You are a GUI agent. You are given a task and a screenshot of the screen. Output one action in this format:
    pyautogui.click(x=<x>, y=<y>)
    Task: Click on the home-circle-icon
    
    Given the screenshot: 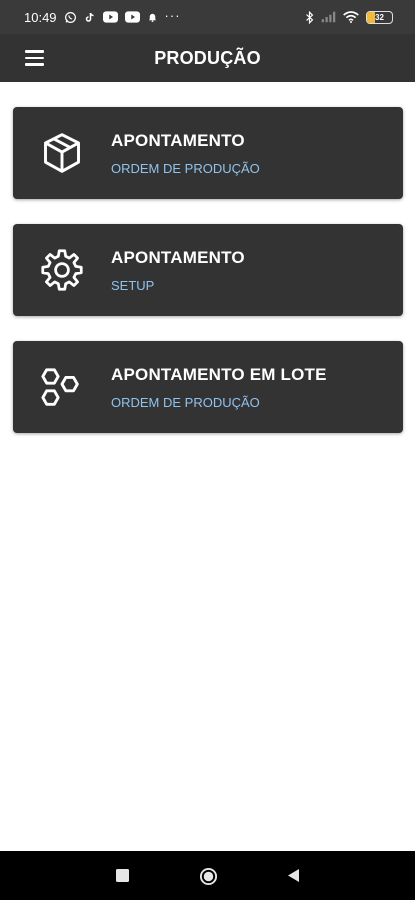 What is the action you would take?
    pyautogui.click(x=208, y=876)
    